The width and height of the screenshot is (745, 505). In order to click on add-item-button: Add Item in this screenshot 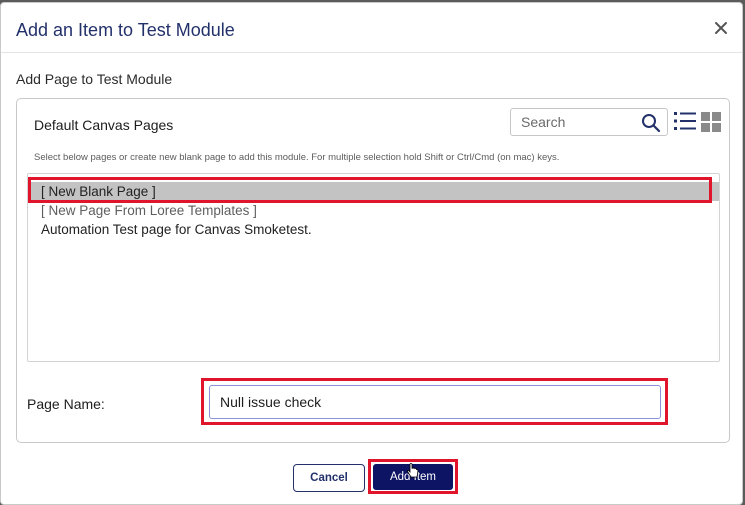, I will do `click(413, 477)`.